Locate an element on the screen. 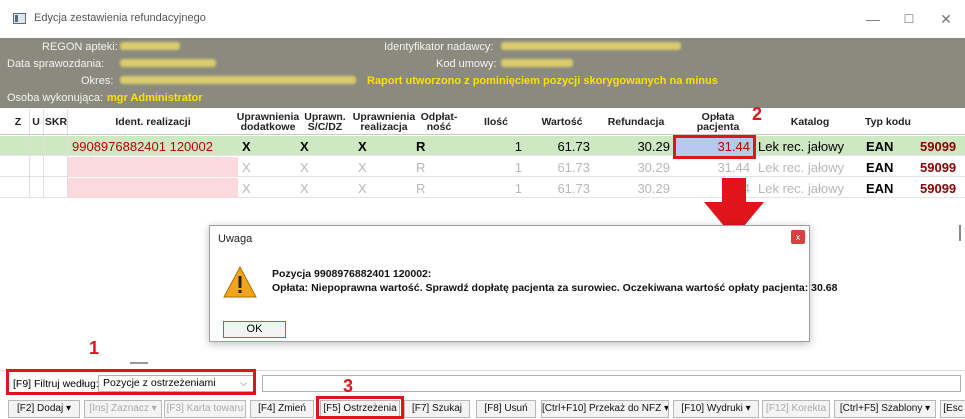 The width and height of the screenshot is (965, 419). regon-label: REGON apteki: is located at coordinates (80, 47).